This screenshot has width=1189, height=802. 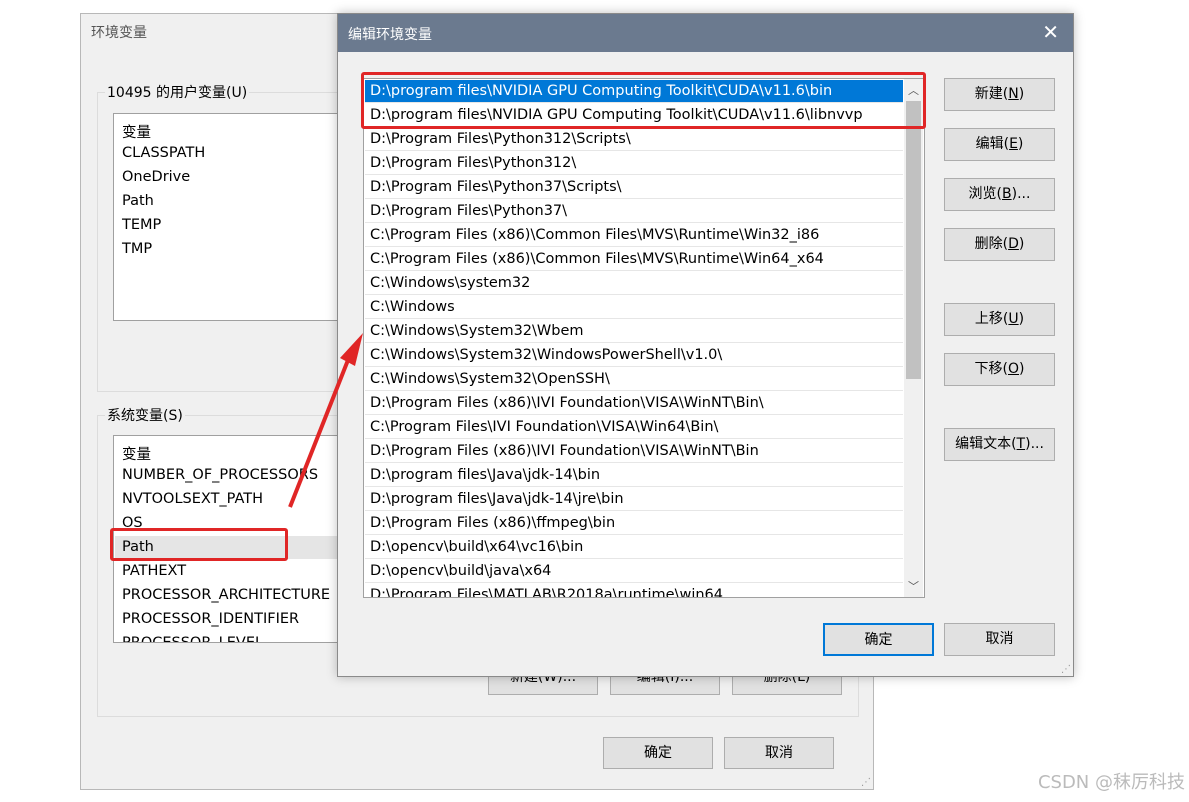 What do you see at coordinates (325, 420) in the screenshot?
I see `annotation-arrow-icon` at bounding box center [325, 420].